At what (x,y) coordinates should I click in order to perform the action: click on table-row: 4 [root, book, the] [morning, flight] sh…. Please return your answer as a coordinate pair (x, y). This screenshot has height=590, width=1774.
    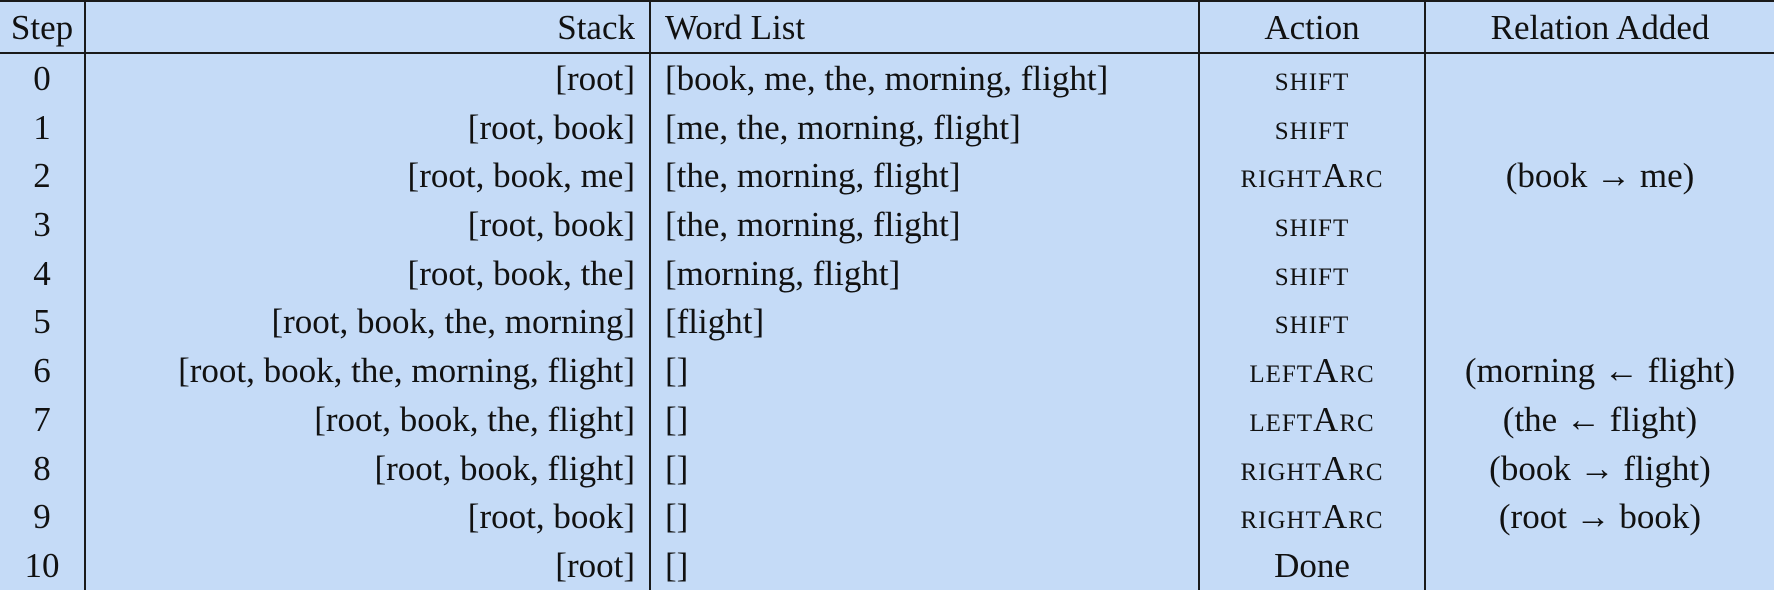
    Looking at the image, I should click on (887, 273).